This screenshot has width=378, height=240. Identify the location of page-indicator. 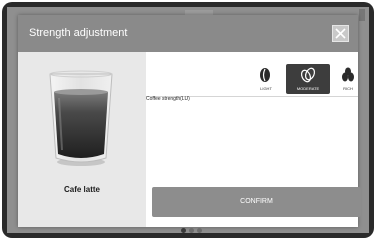
(189, 231).